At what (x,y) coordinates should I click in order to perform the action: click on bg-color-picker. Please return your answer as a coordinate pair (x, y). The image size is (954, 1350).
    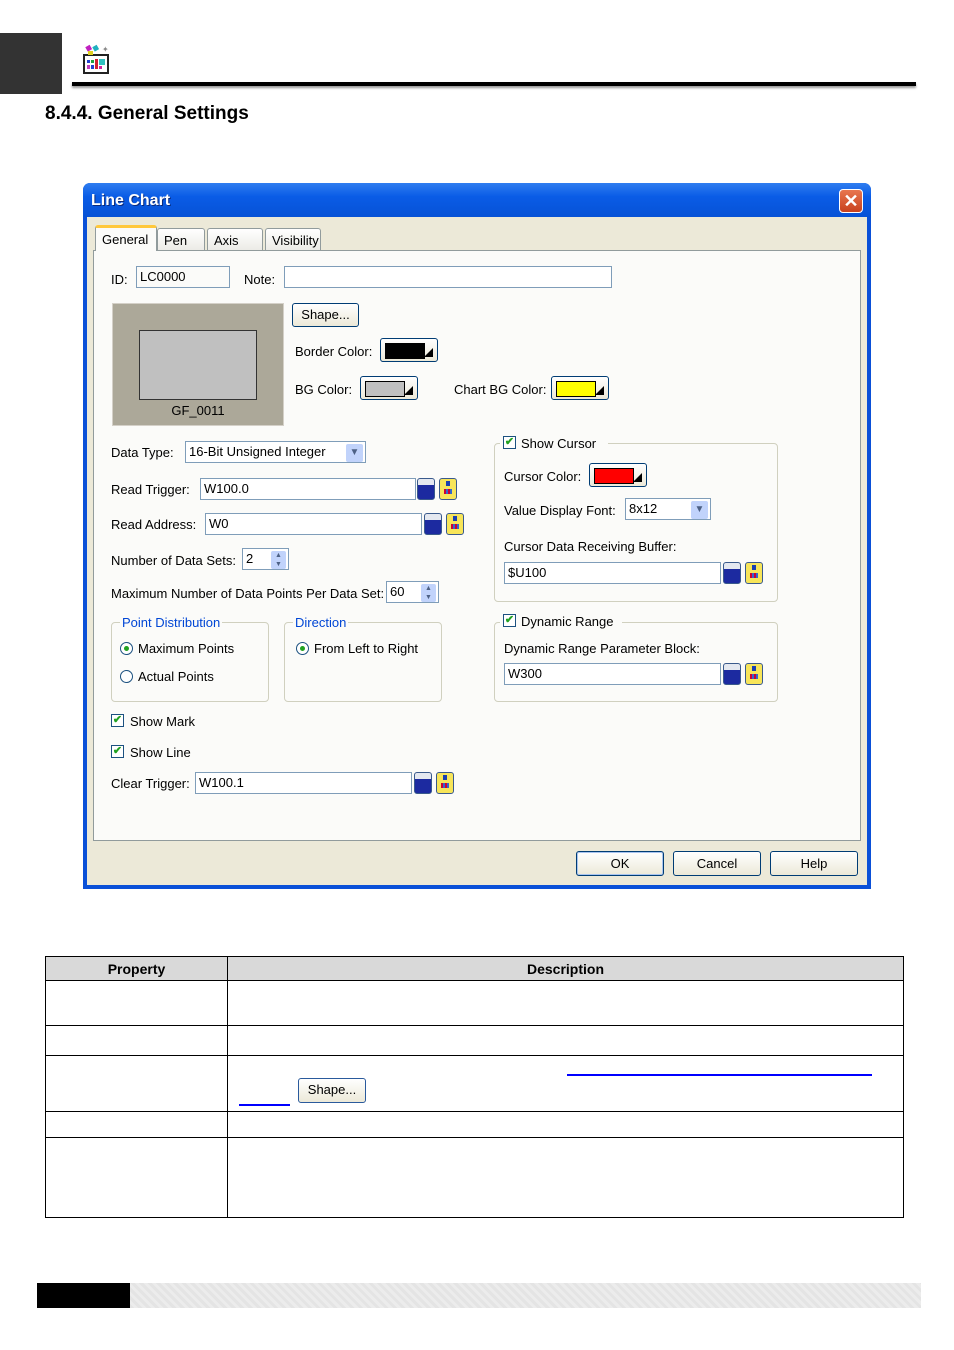
    Looking at the image, I should click on (389, 388).